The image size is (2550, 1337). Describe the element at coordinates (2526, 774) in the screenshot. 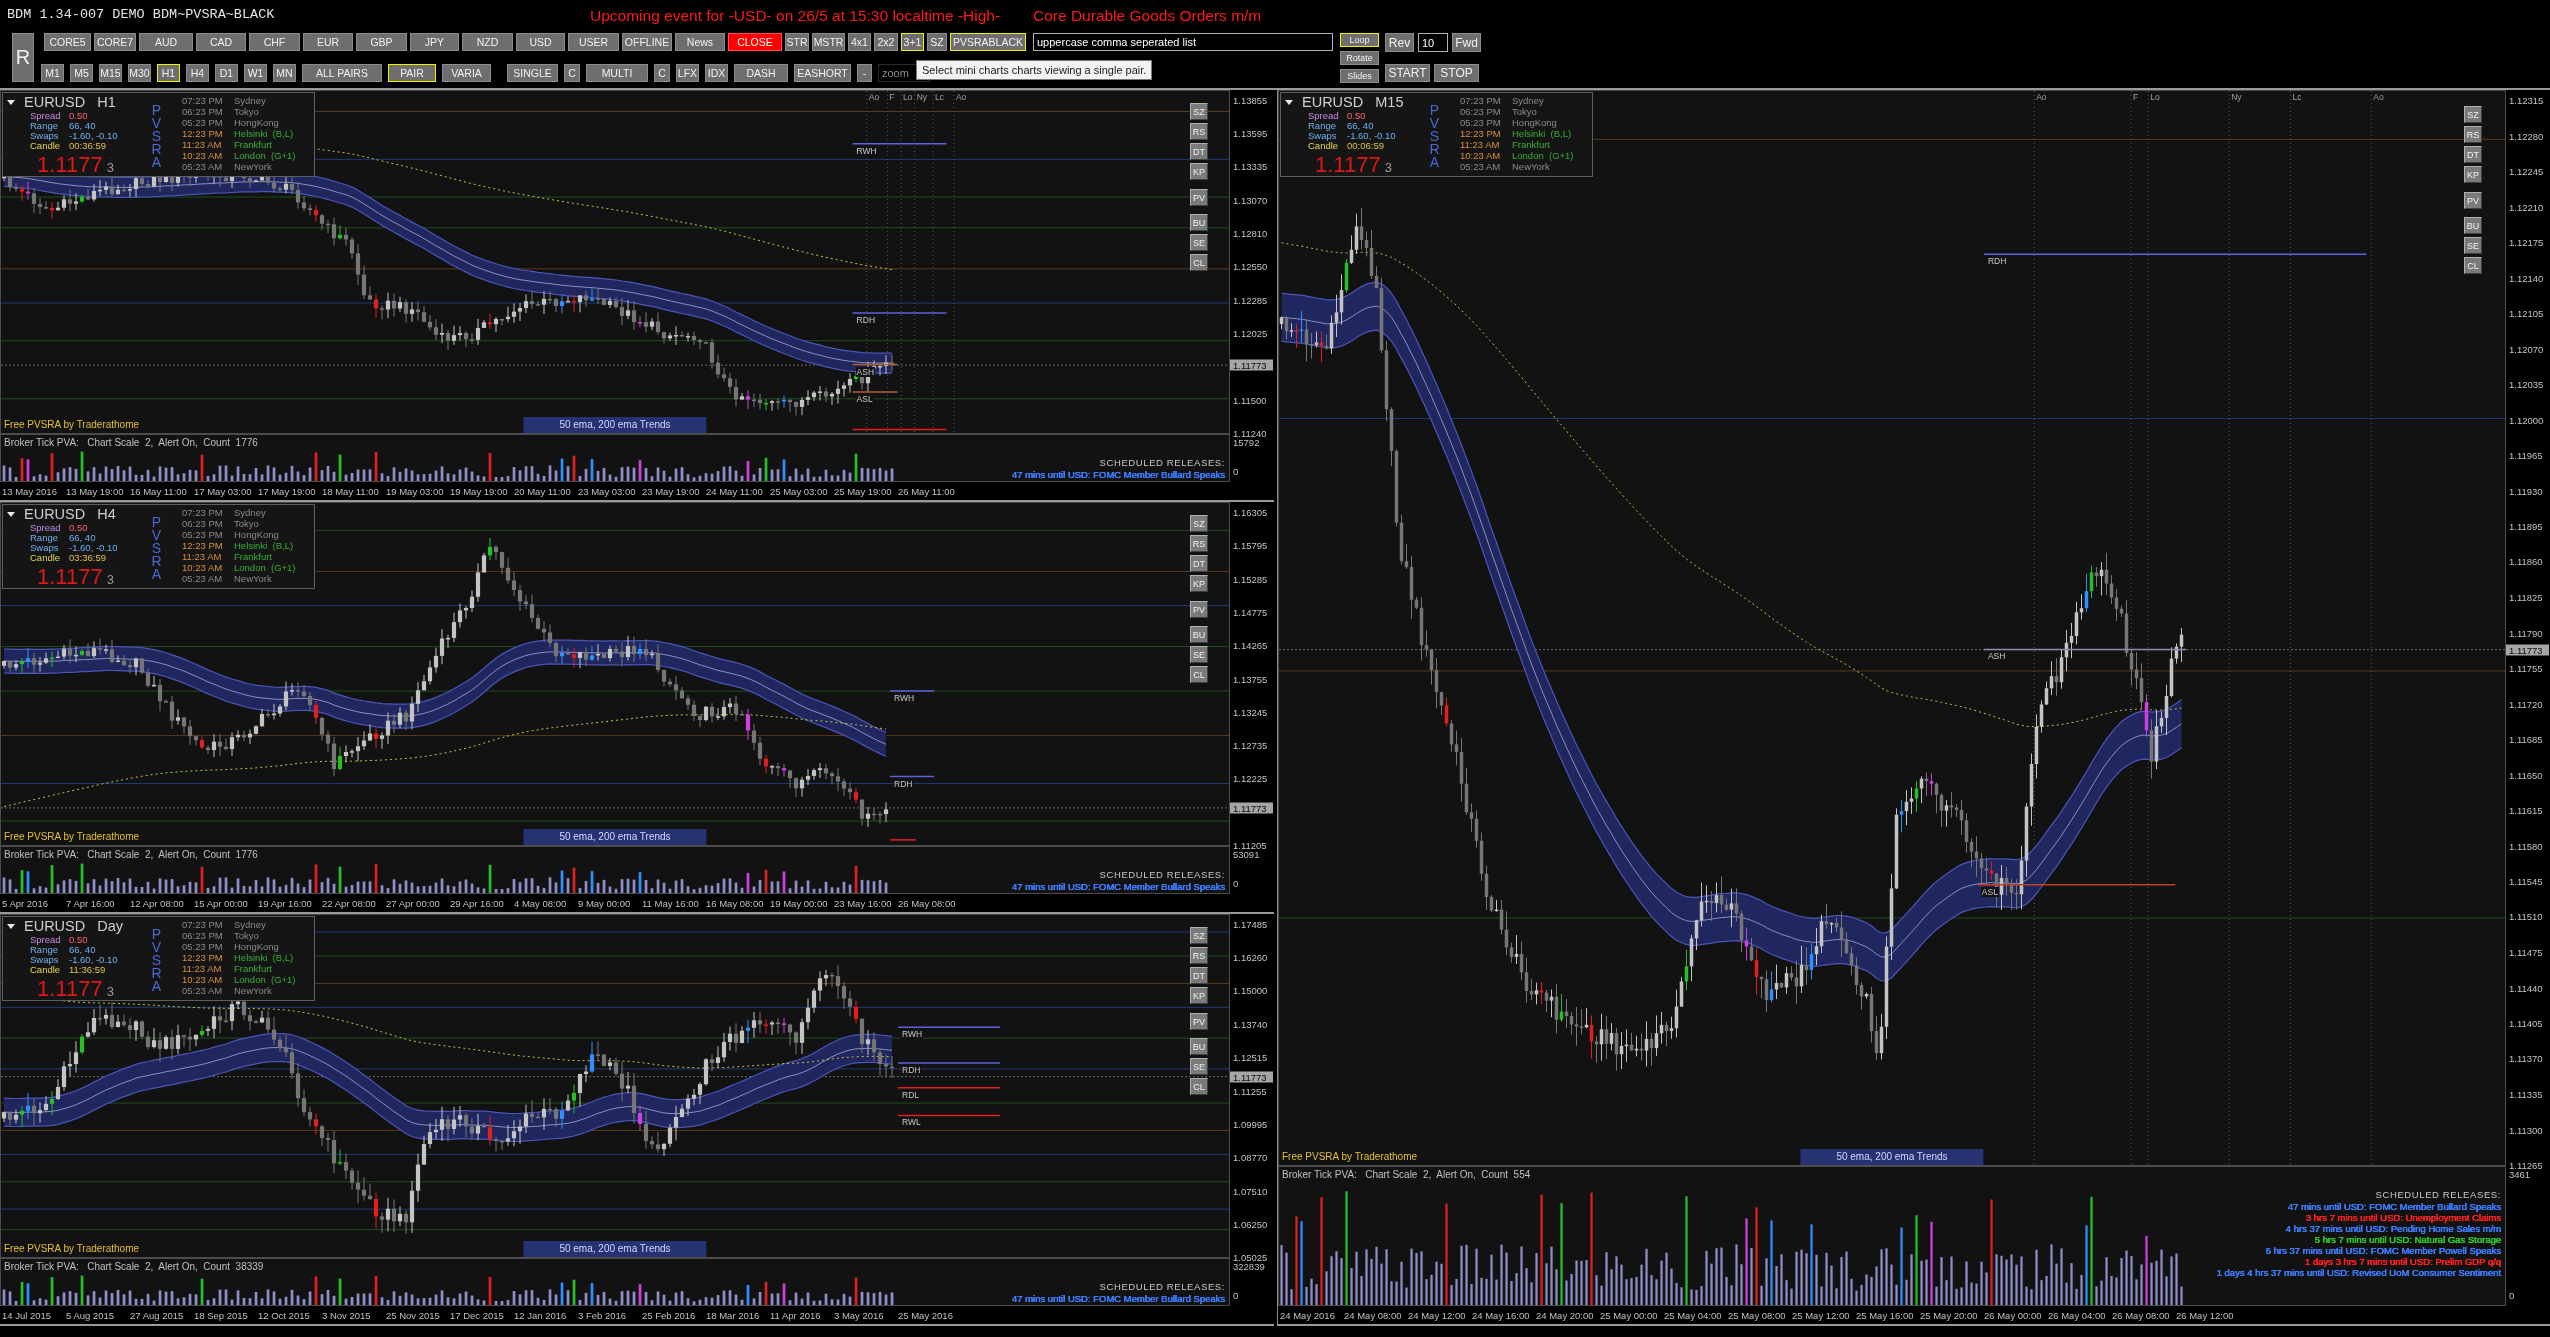

I see `price-label: 1.11650` at that location.